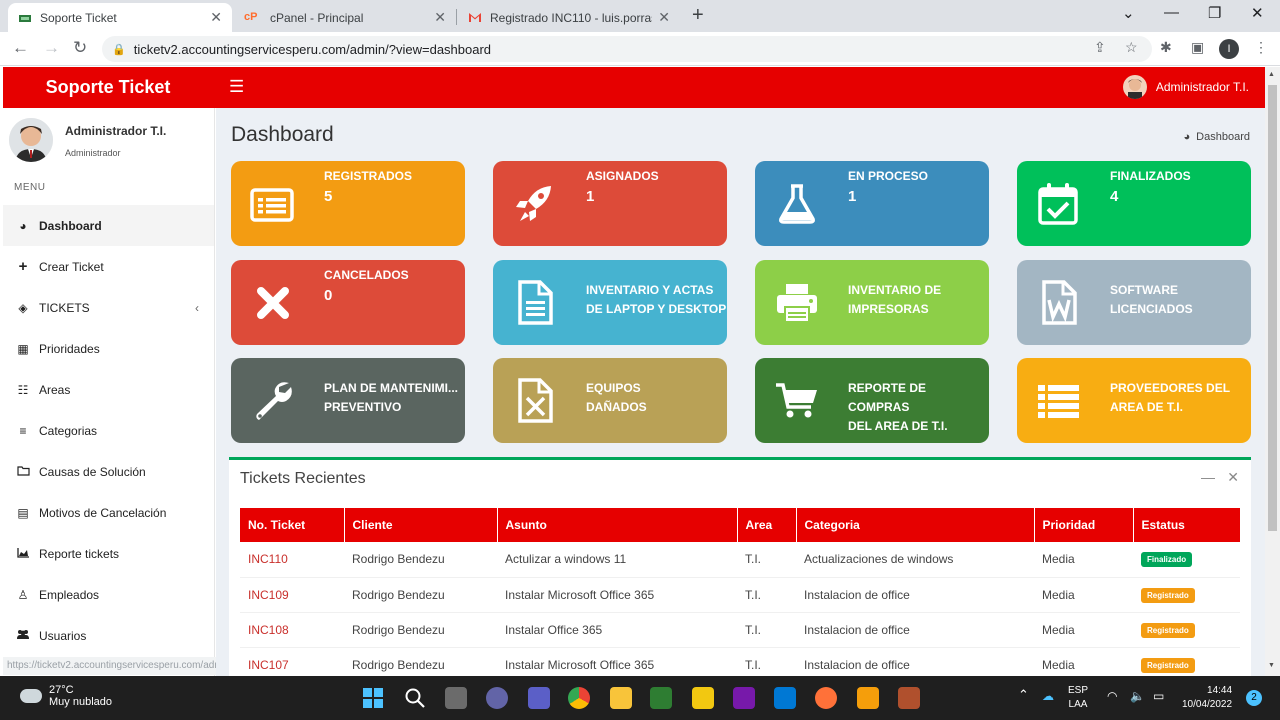 Image resolution: width=1280 pixels, height=720 pixels. I want to click on search-icon, so click(415, 698).